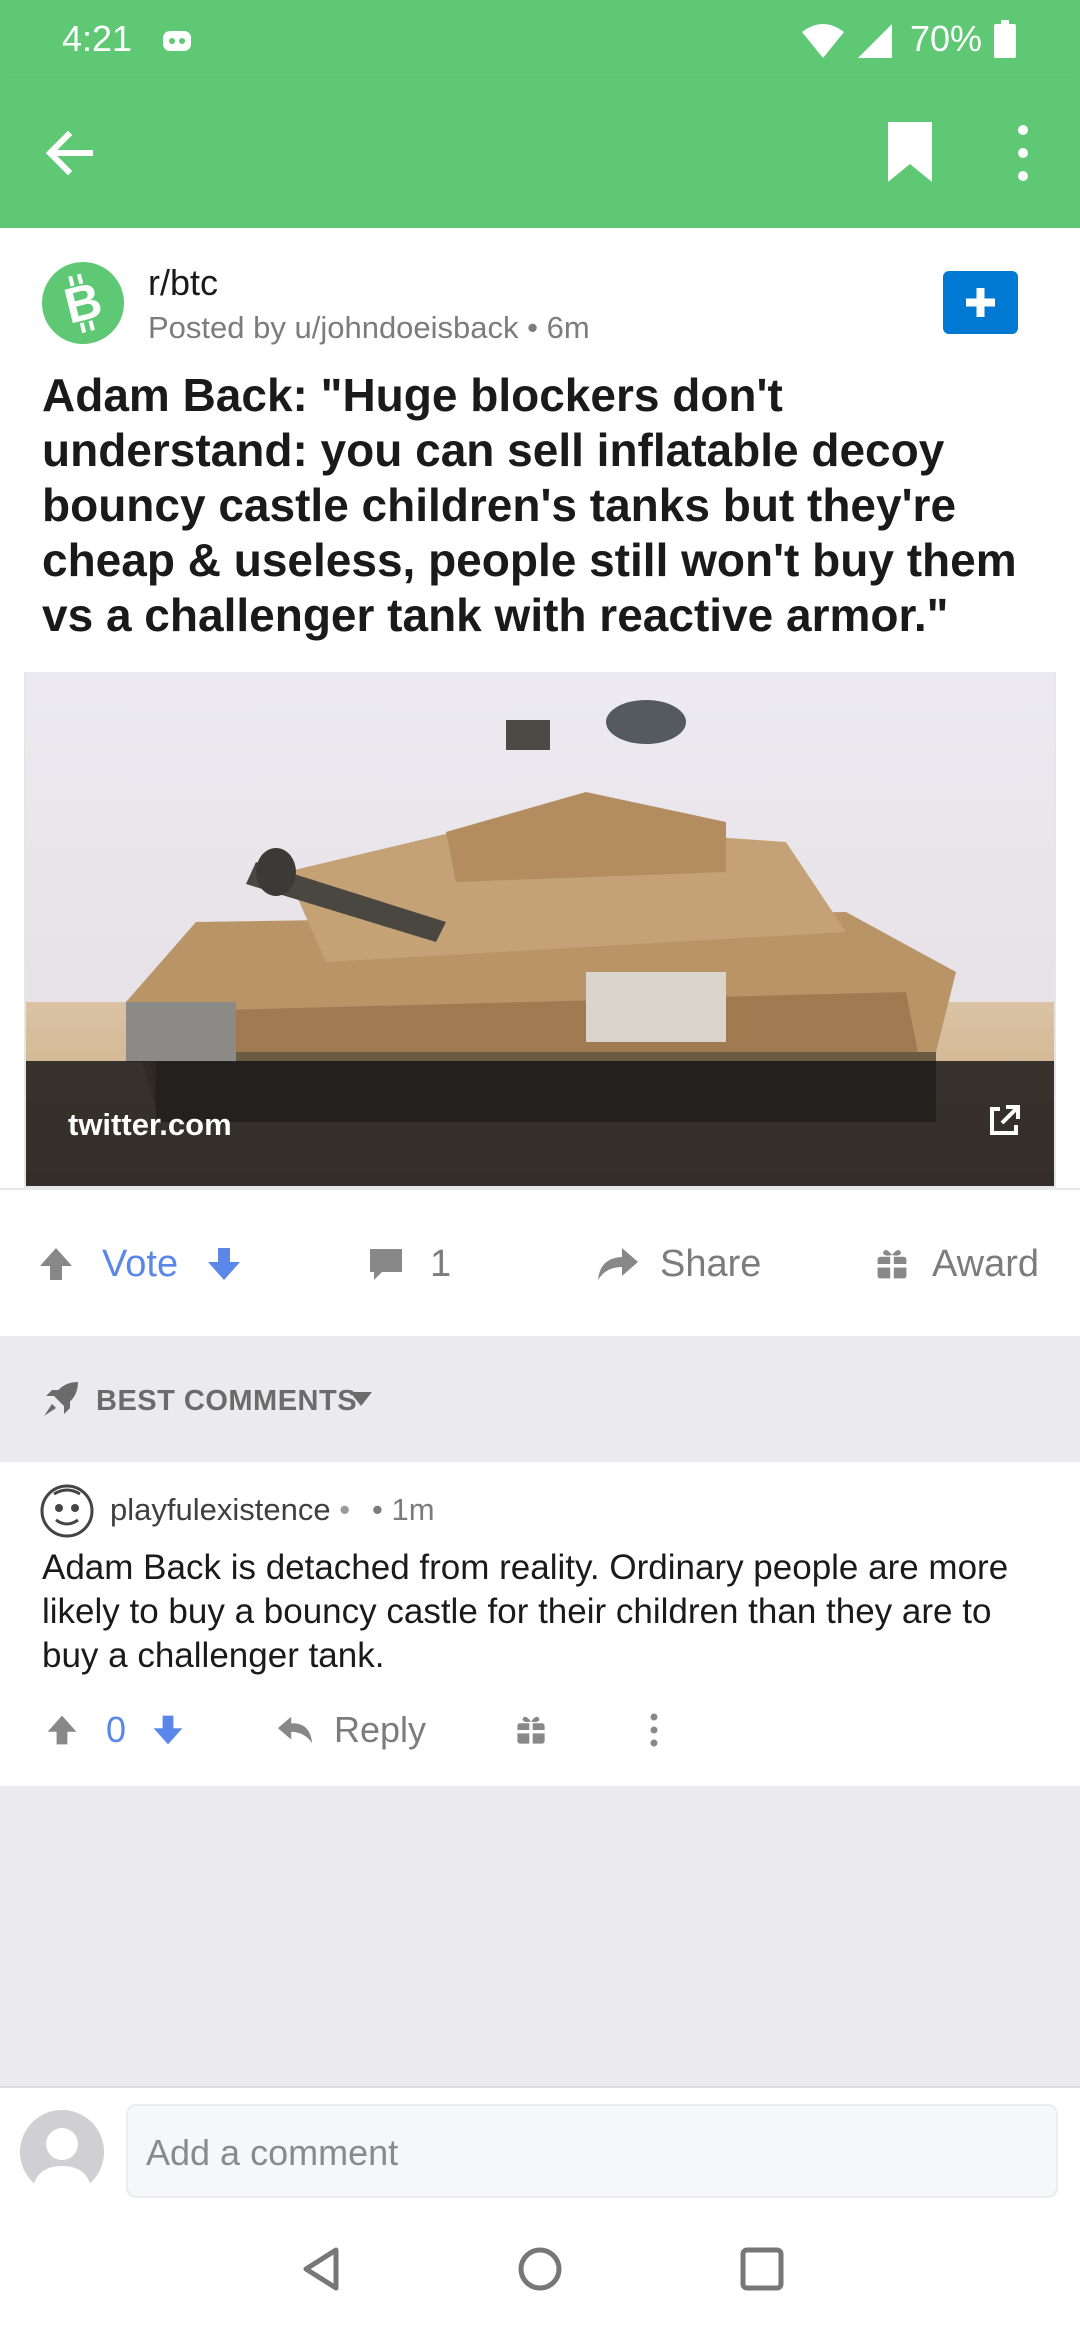 This screenshot has height=2340, width=1080. I want to click on chevron-down-icon, so click(361, 1399).